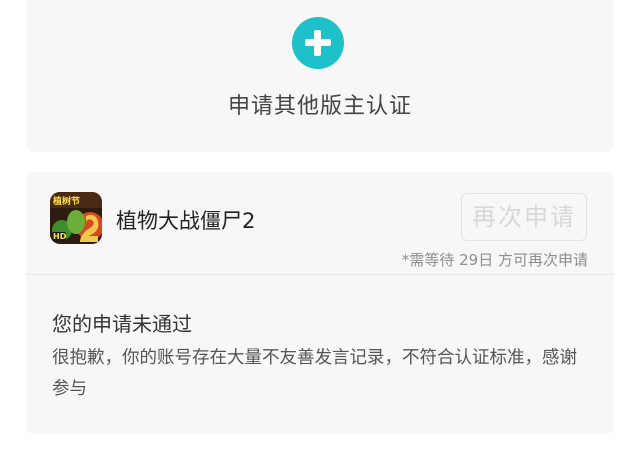 The width and height of the screenshot is (640, 454). Describe the element at coordinates (320, 104) in the screenshot. I see `apply-other-moderator-label: 申请其他版主认证` at that location.